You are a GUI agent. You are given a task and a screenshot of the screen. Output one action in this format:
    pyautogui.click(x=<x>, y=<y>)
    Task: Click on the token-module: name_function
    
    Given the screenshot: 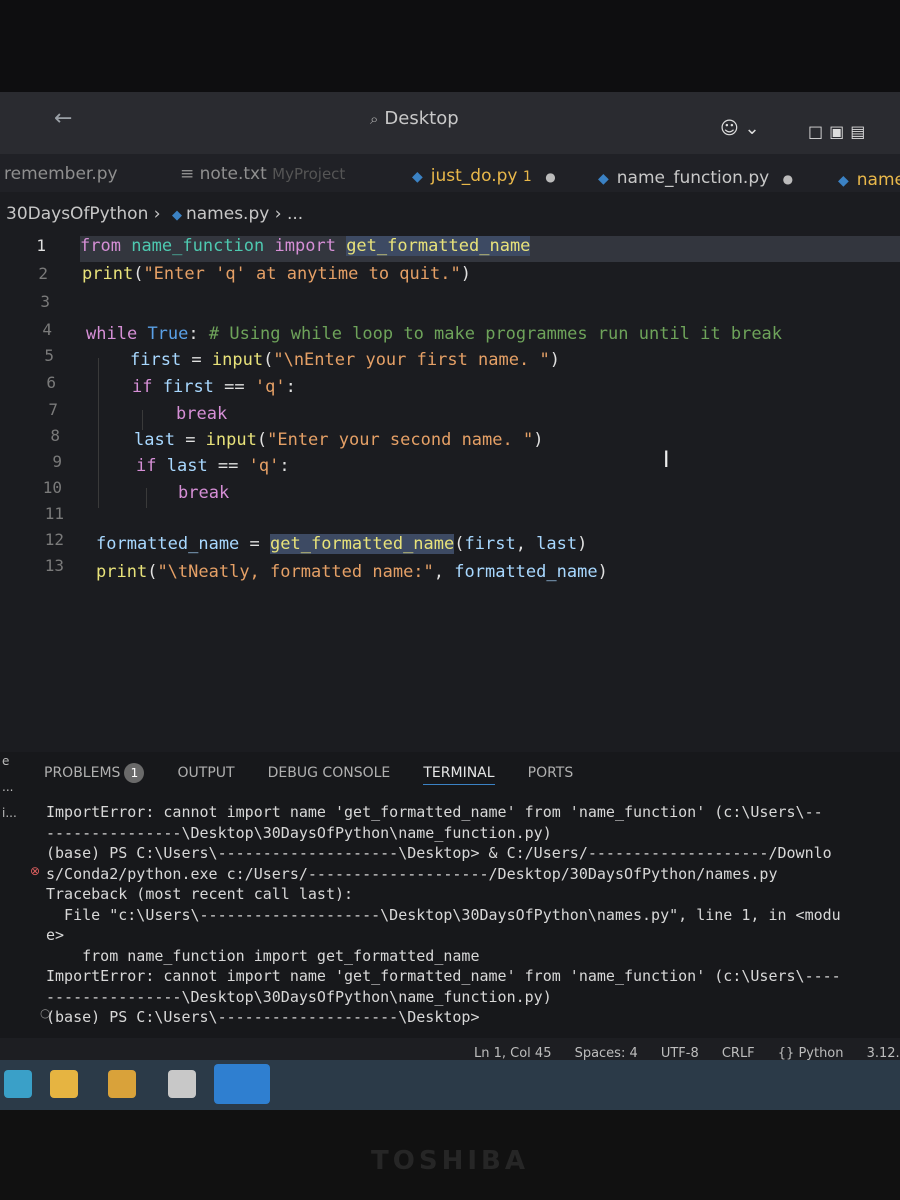 What is the action you would take?
    pyautogui.click(x=198, y=246)
    